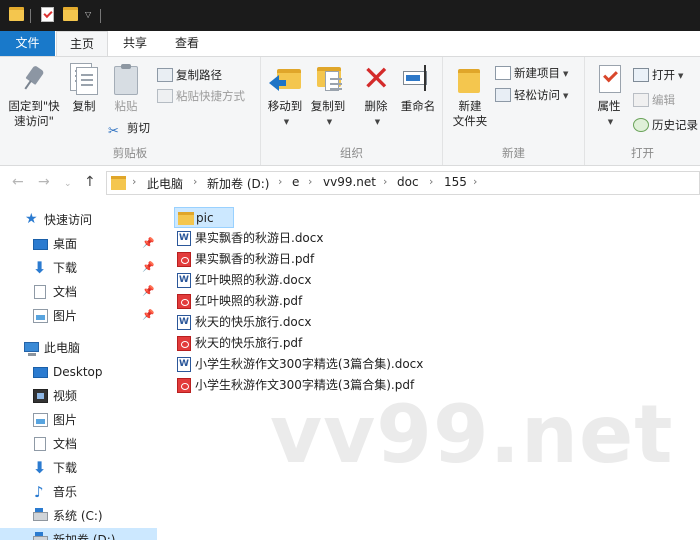 The width and height of the screenshot is (700, 540). What do you see at coordinates (68, 184) in the screenshot?
I see `recent-locations-chevron-icon: ⌄` at bounding box center [68, 184].